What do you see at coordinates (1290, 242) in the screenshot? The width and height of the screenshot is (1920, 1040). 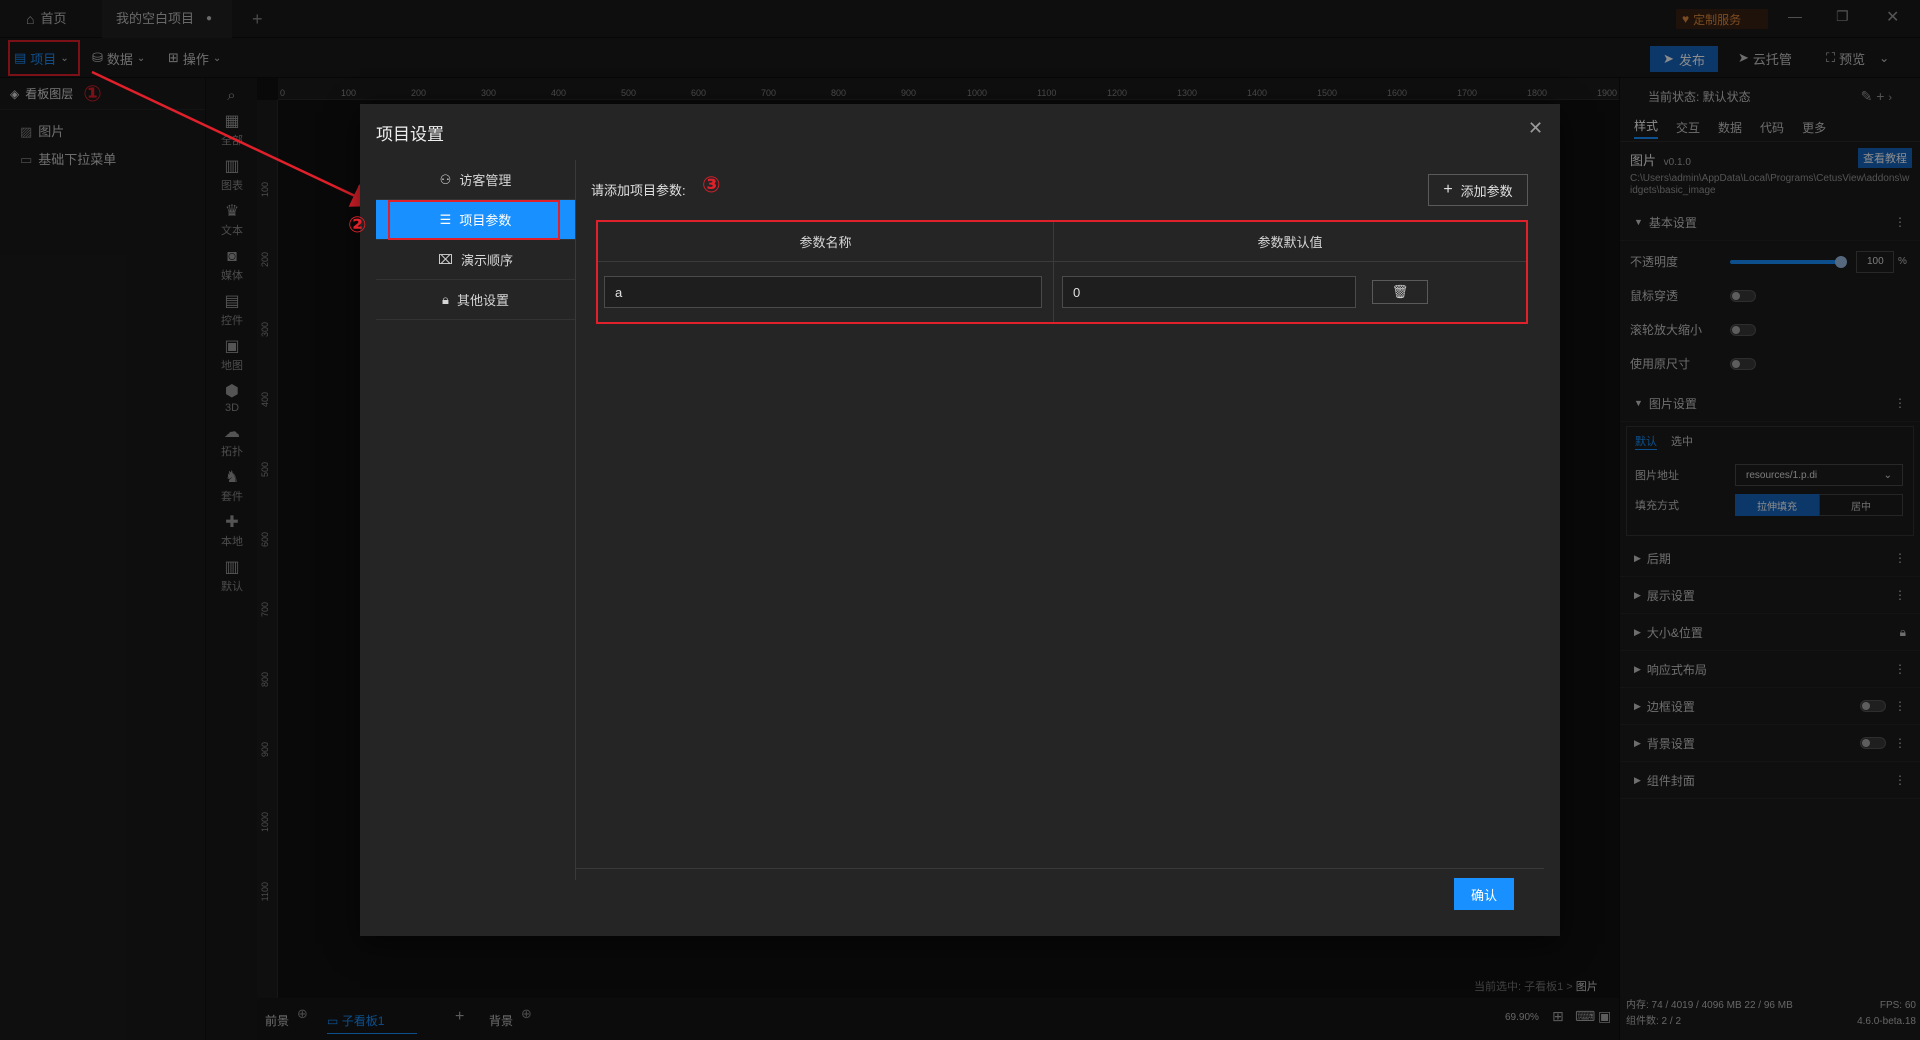 I see `col-param-default: 参数默认值` at bounding box center [1290, 242].